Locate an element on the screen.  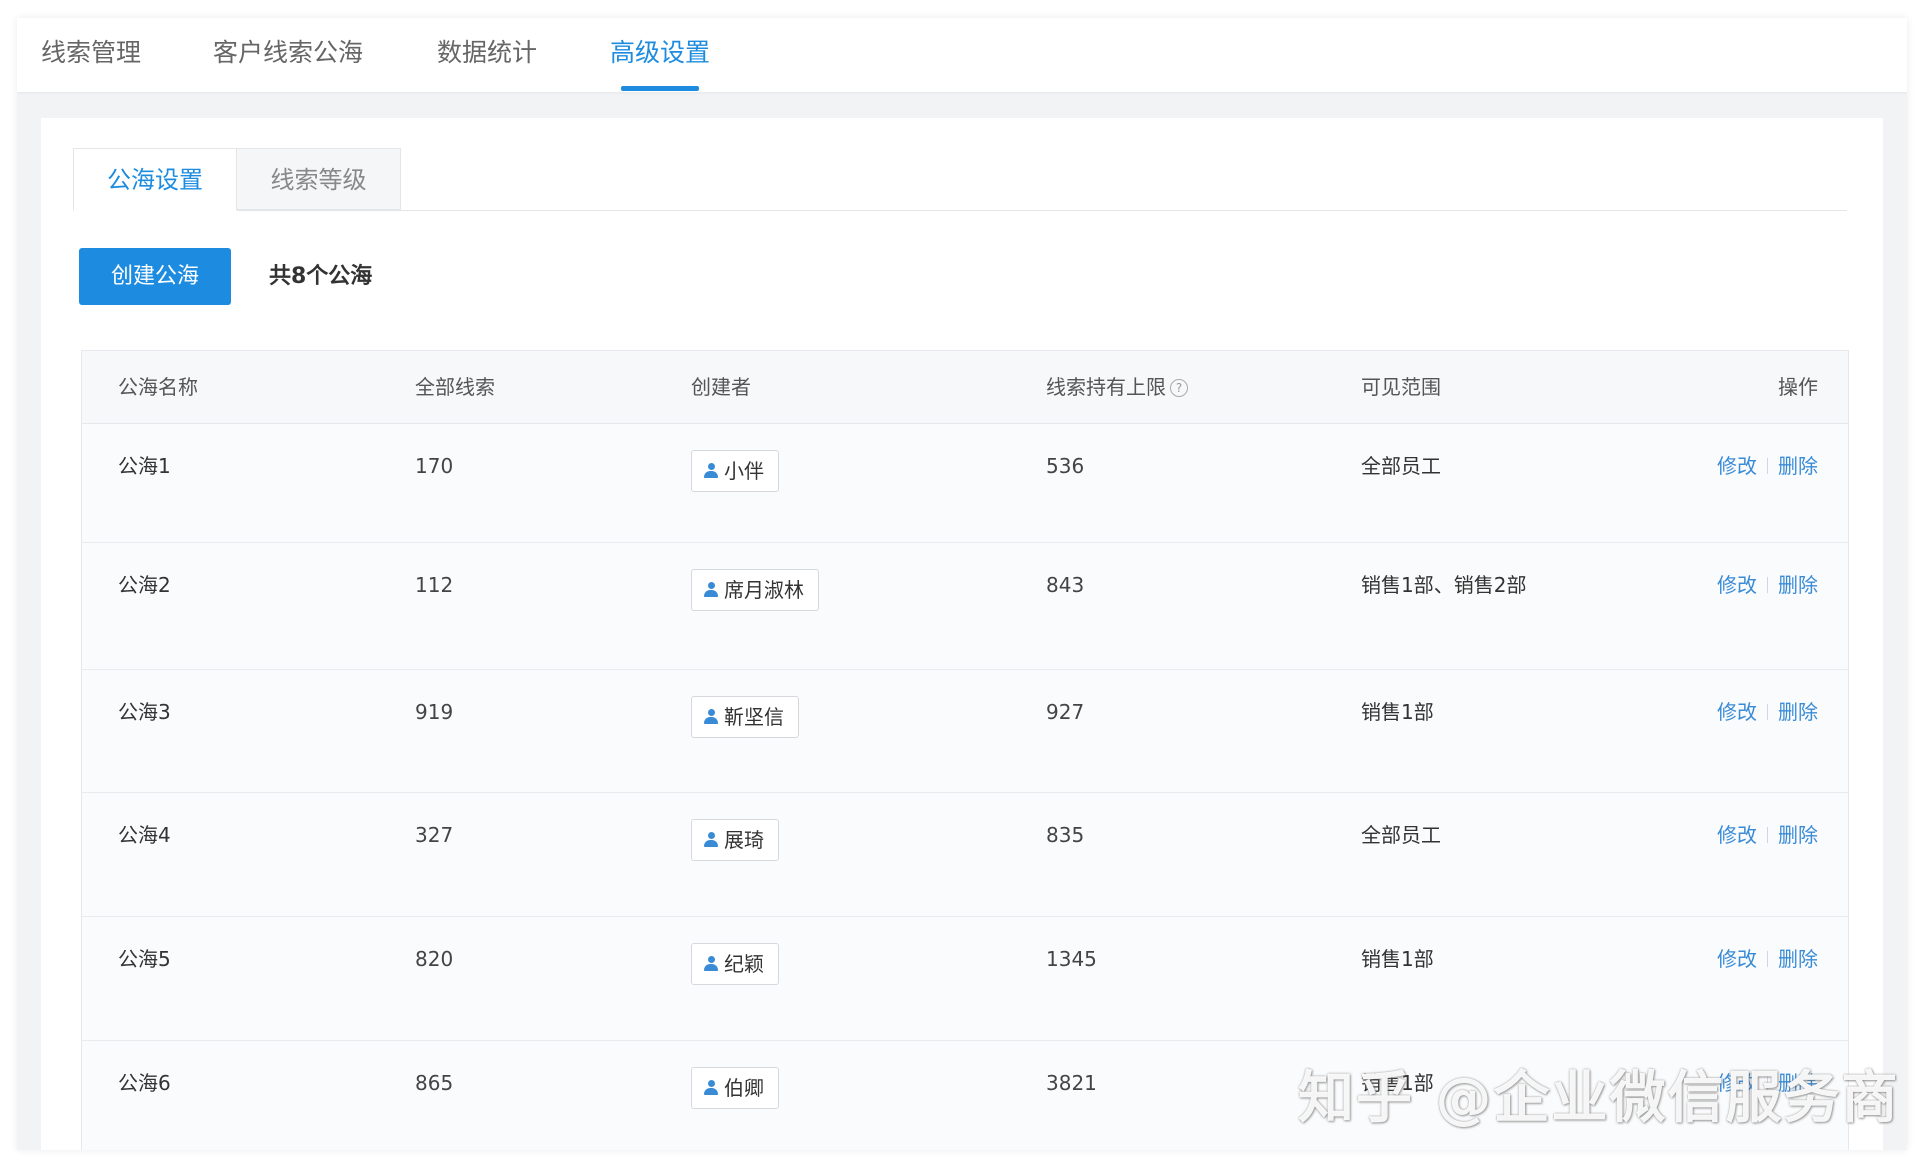
table-row: 公海1 170 小伴 536 全部员工 修改 删除 is located at coordinates (965, 483).